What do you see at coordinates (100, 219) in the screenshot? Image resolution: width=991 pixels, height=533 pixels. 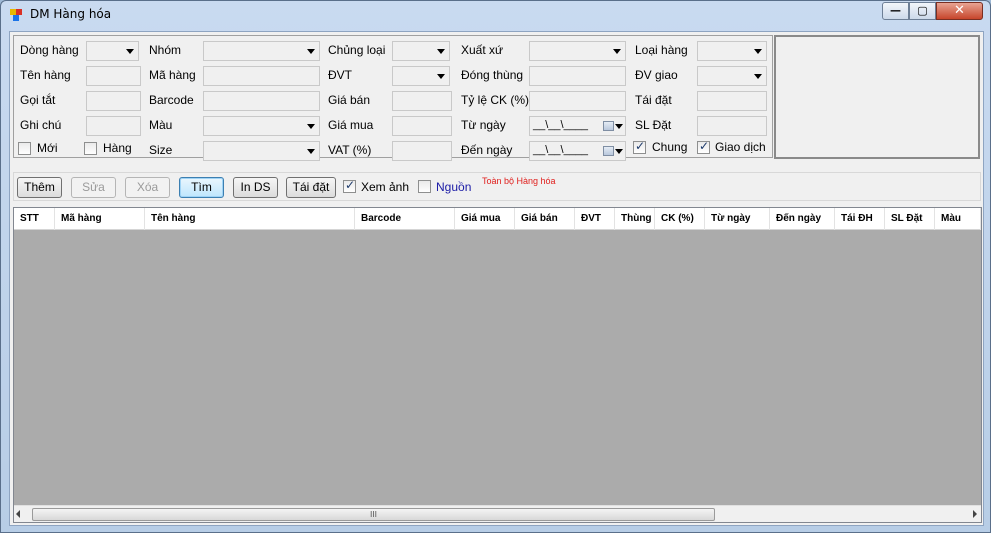 I see `column-header-ma-hang: Mã hàng` at bounding box center [100, 219].